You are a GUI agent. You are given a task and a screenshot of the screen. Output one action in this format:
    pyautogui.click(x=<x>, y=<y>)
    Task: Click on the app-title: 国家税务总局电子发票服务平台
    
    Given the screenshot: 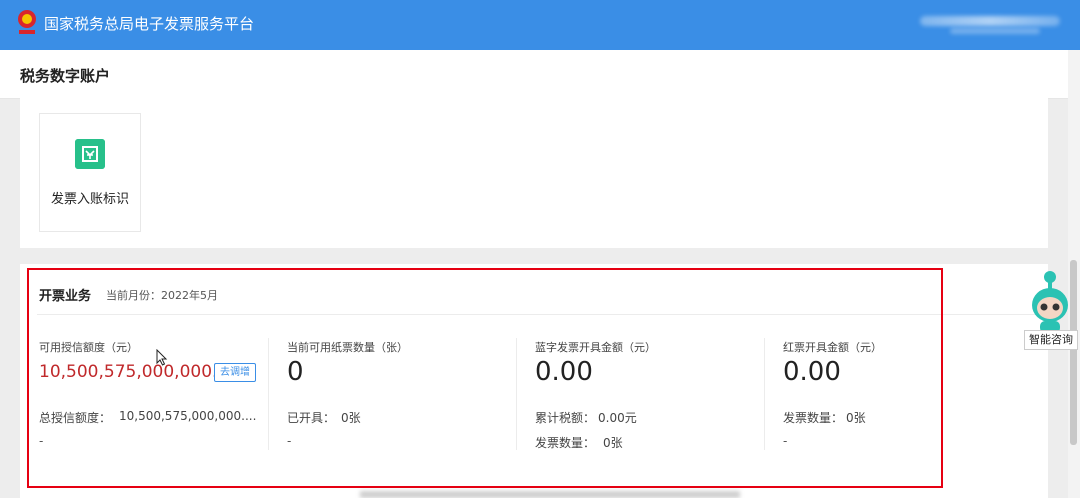 What is the action you would take?
    pyautogui.click(x=149, y=24)
    